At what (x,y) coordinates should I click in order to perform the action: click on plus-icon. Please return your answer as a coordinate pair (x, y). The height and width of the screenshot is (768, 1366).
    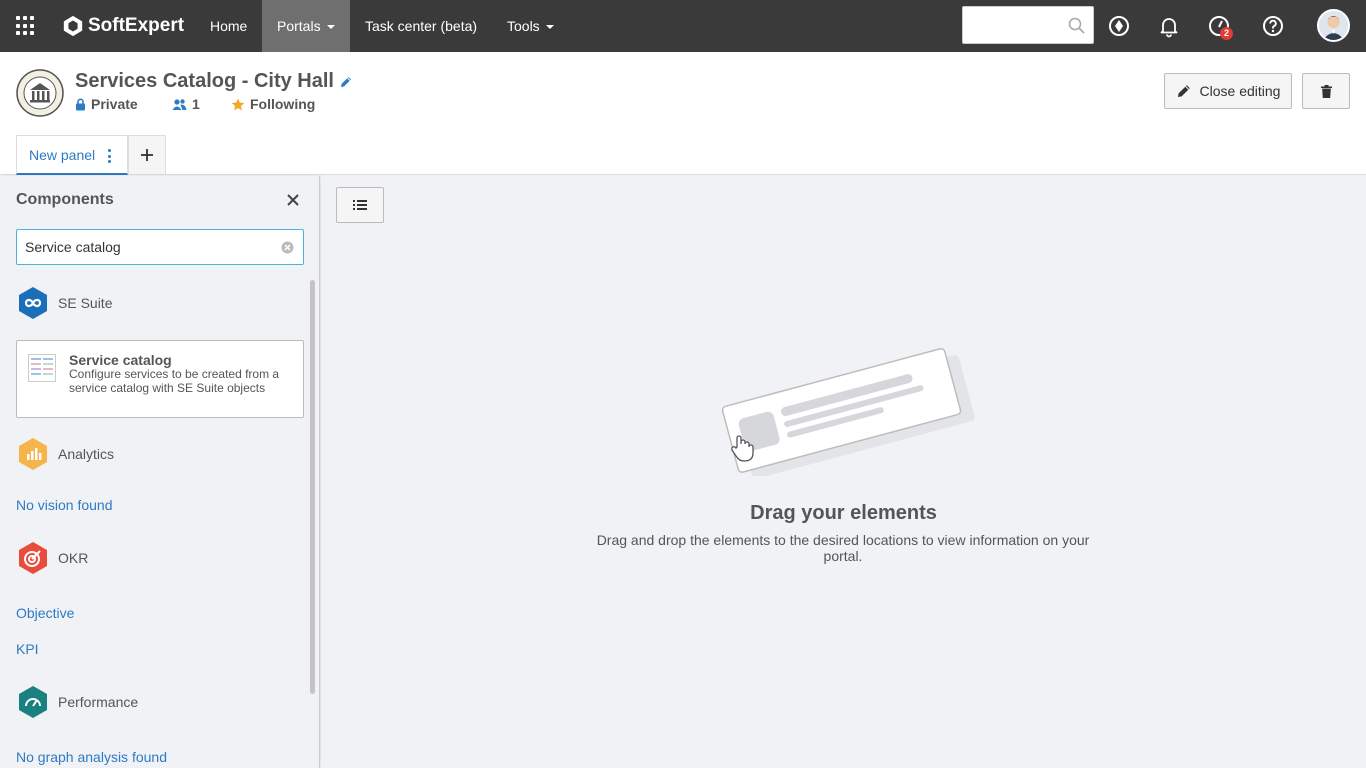
    Looking at the image, I should click on (147, 155).